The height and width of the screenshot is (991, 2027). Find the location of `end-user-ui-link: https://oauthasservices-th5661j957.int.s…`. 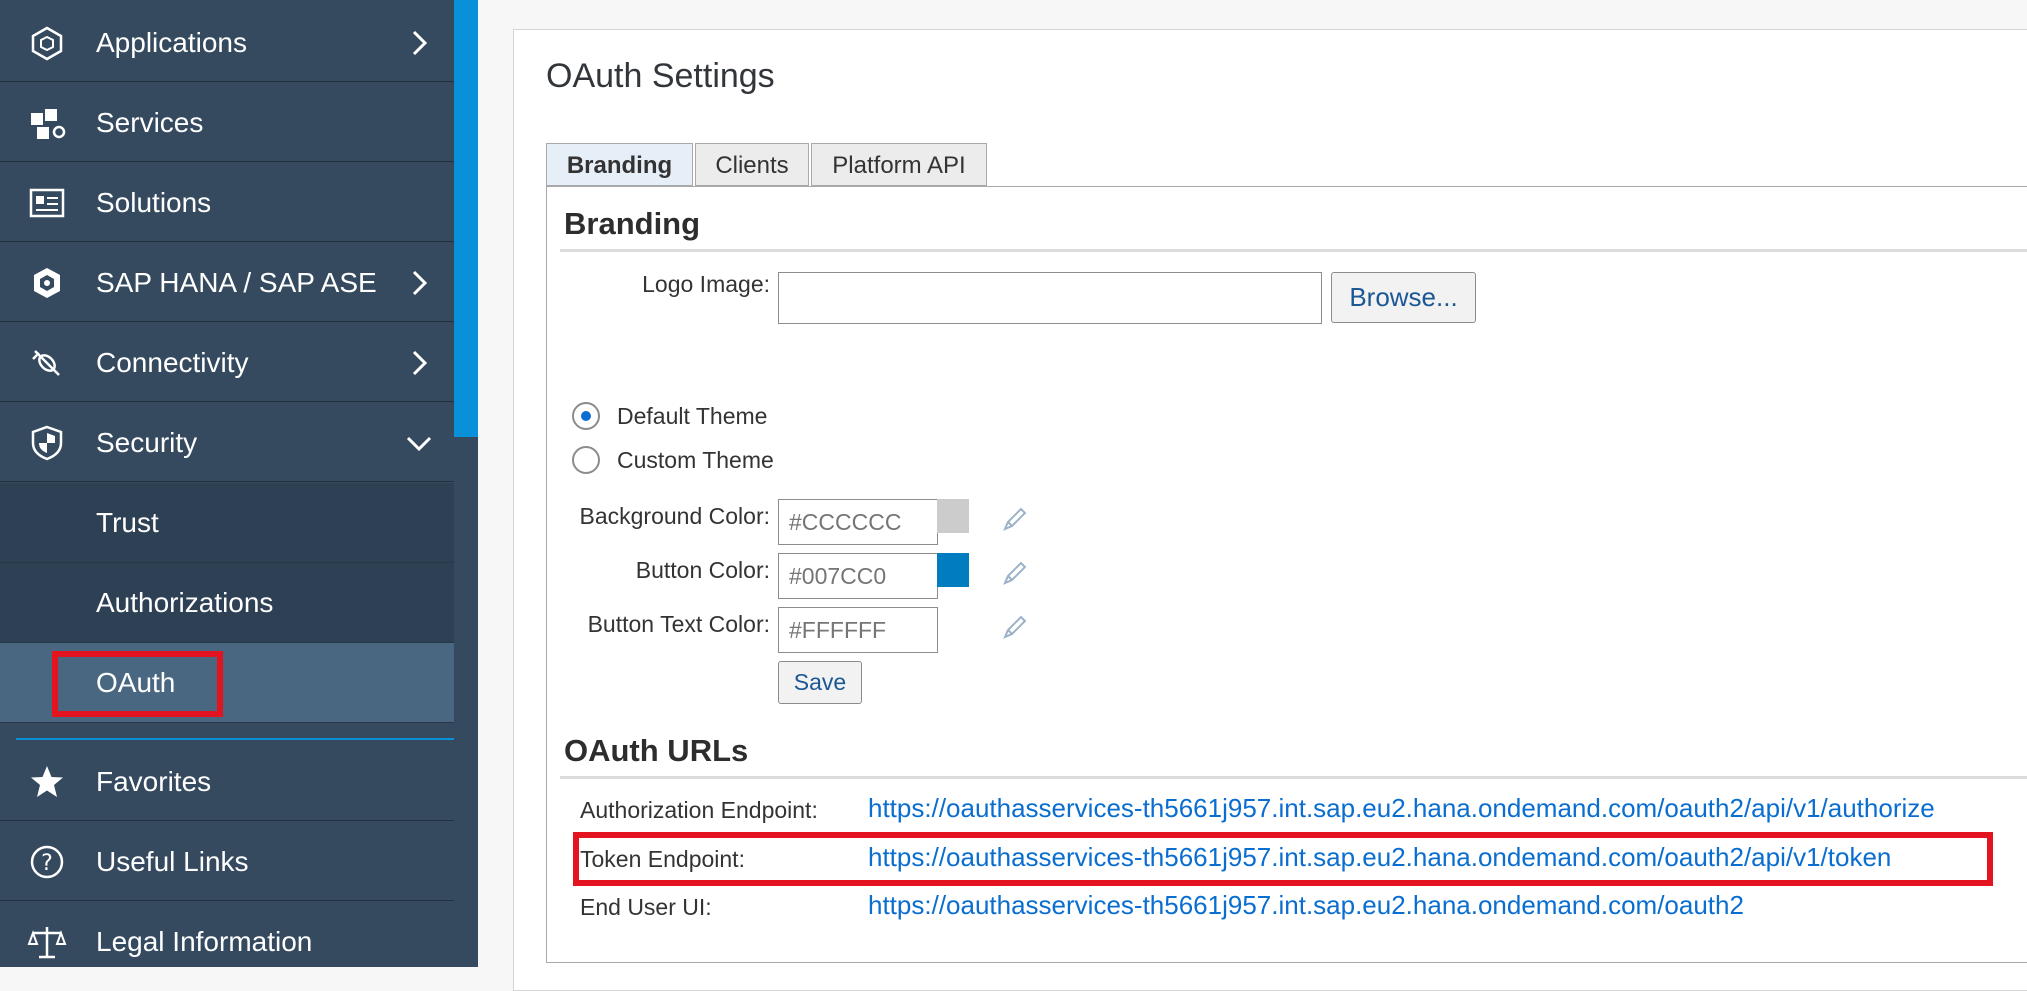

end-user-ui-link: https://oauthasservices-th5661j957.int.s… is located at coordinates (1306, 905).